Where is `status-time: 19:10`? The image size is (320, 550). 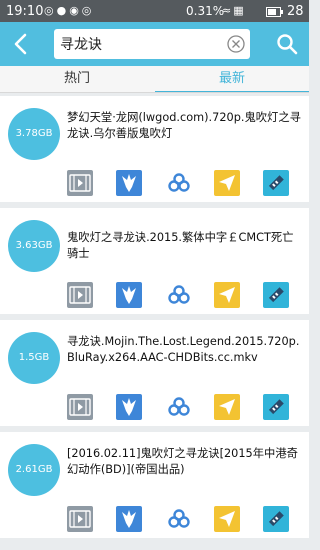 status-time: 19:10 is located at coordinates (25, 11).